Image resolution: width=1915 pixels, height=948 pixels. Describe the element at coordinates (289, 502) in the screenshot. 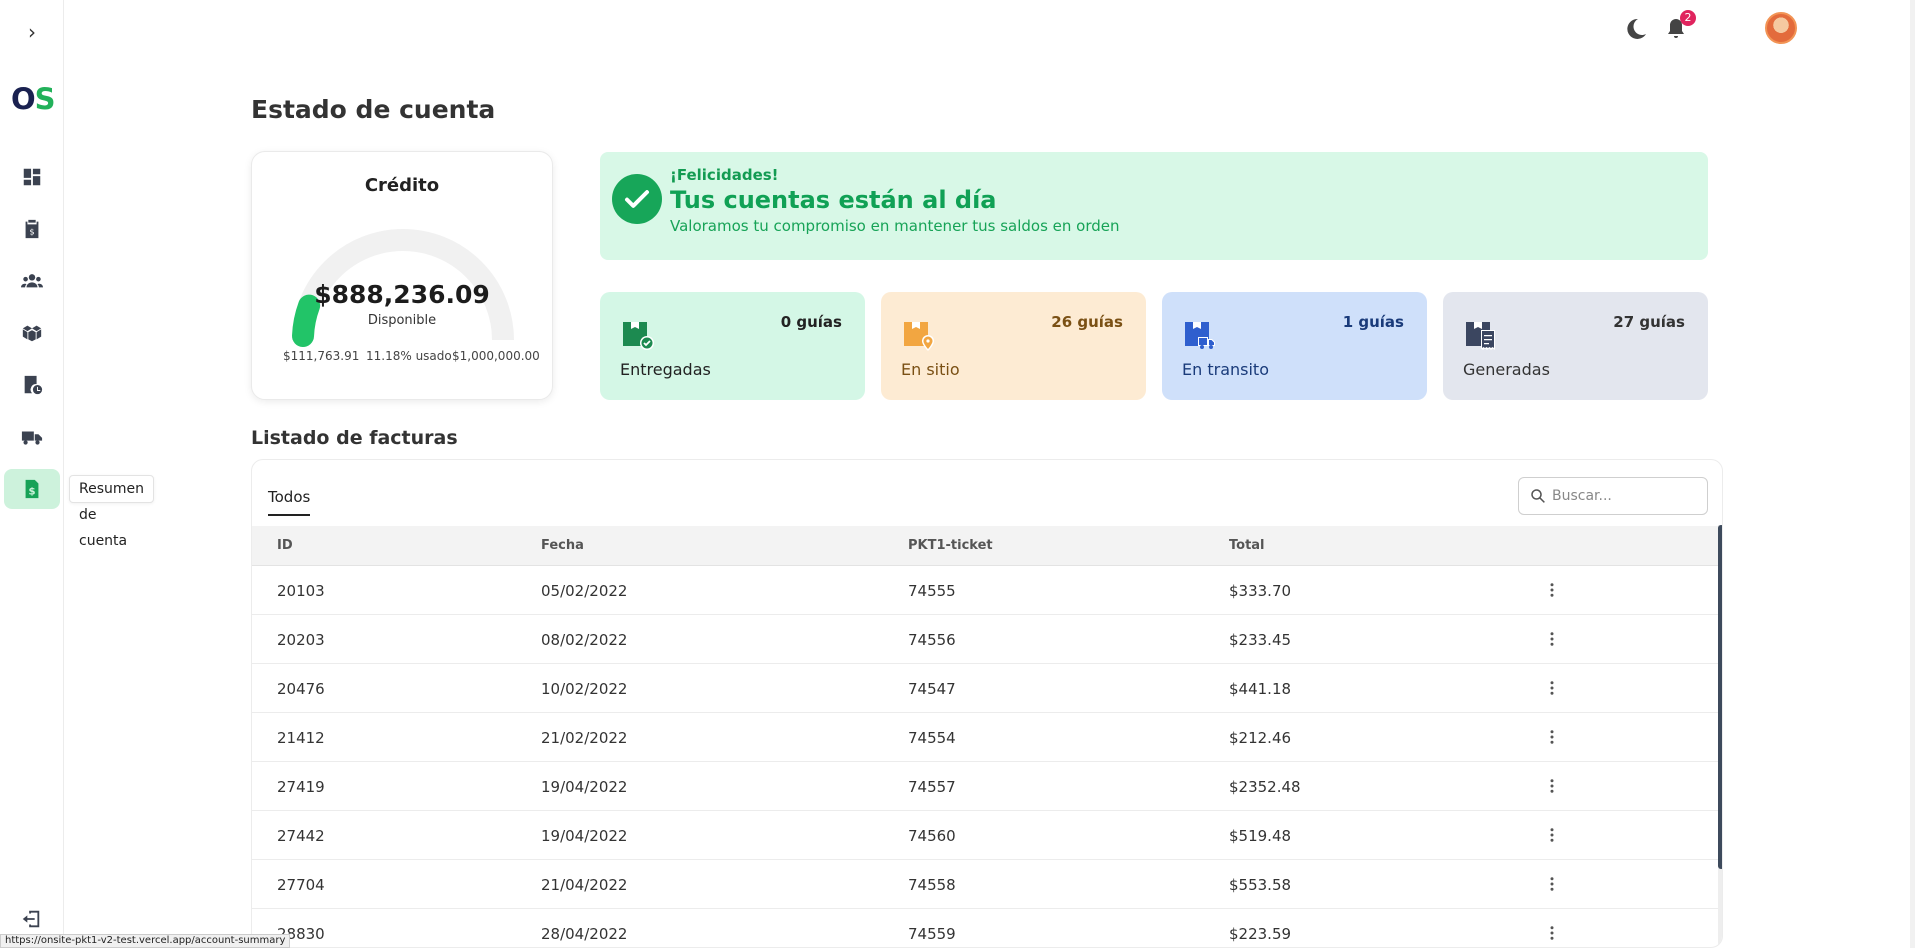

I see `tab-all: Todos` at that location.